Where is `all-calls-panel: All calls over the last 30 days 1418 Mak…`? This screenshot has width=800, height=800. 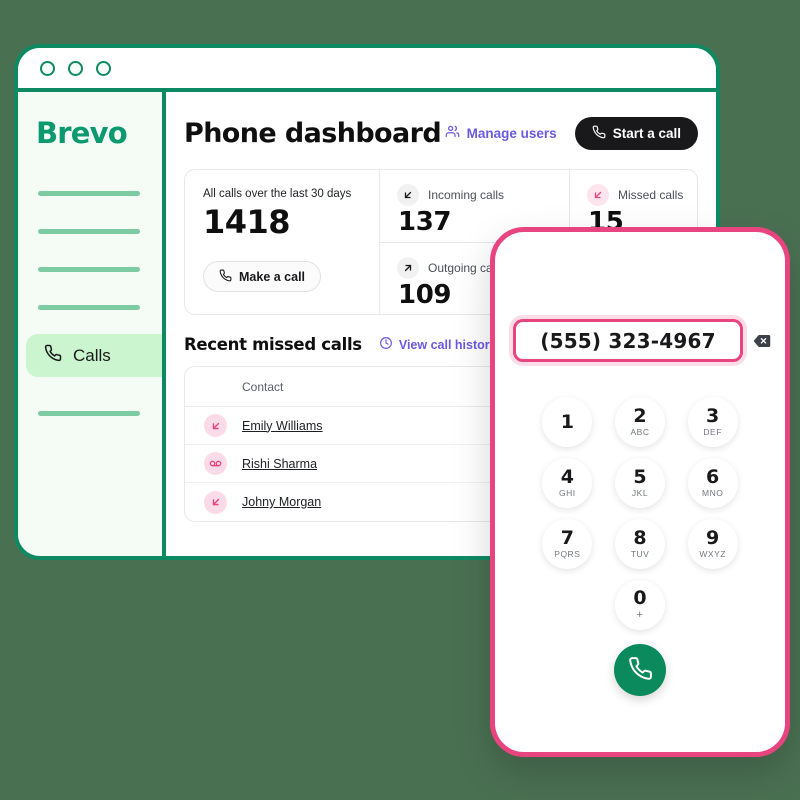
all-calls-panel: All calls over the last 30 days 1418 Mak… is located at coordinates (282, 242).